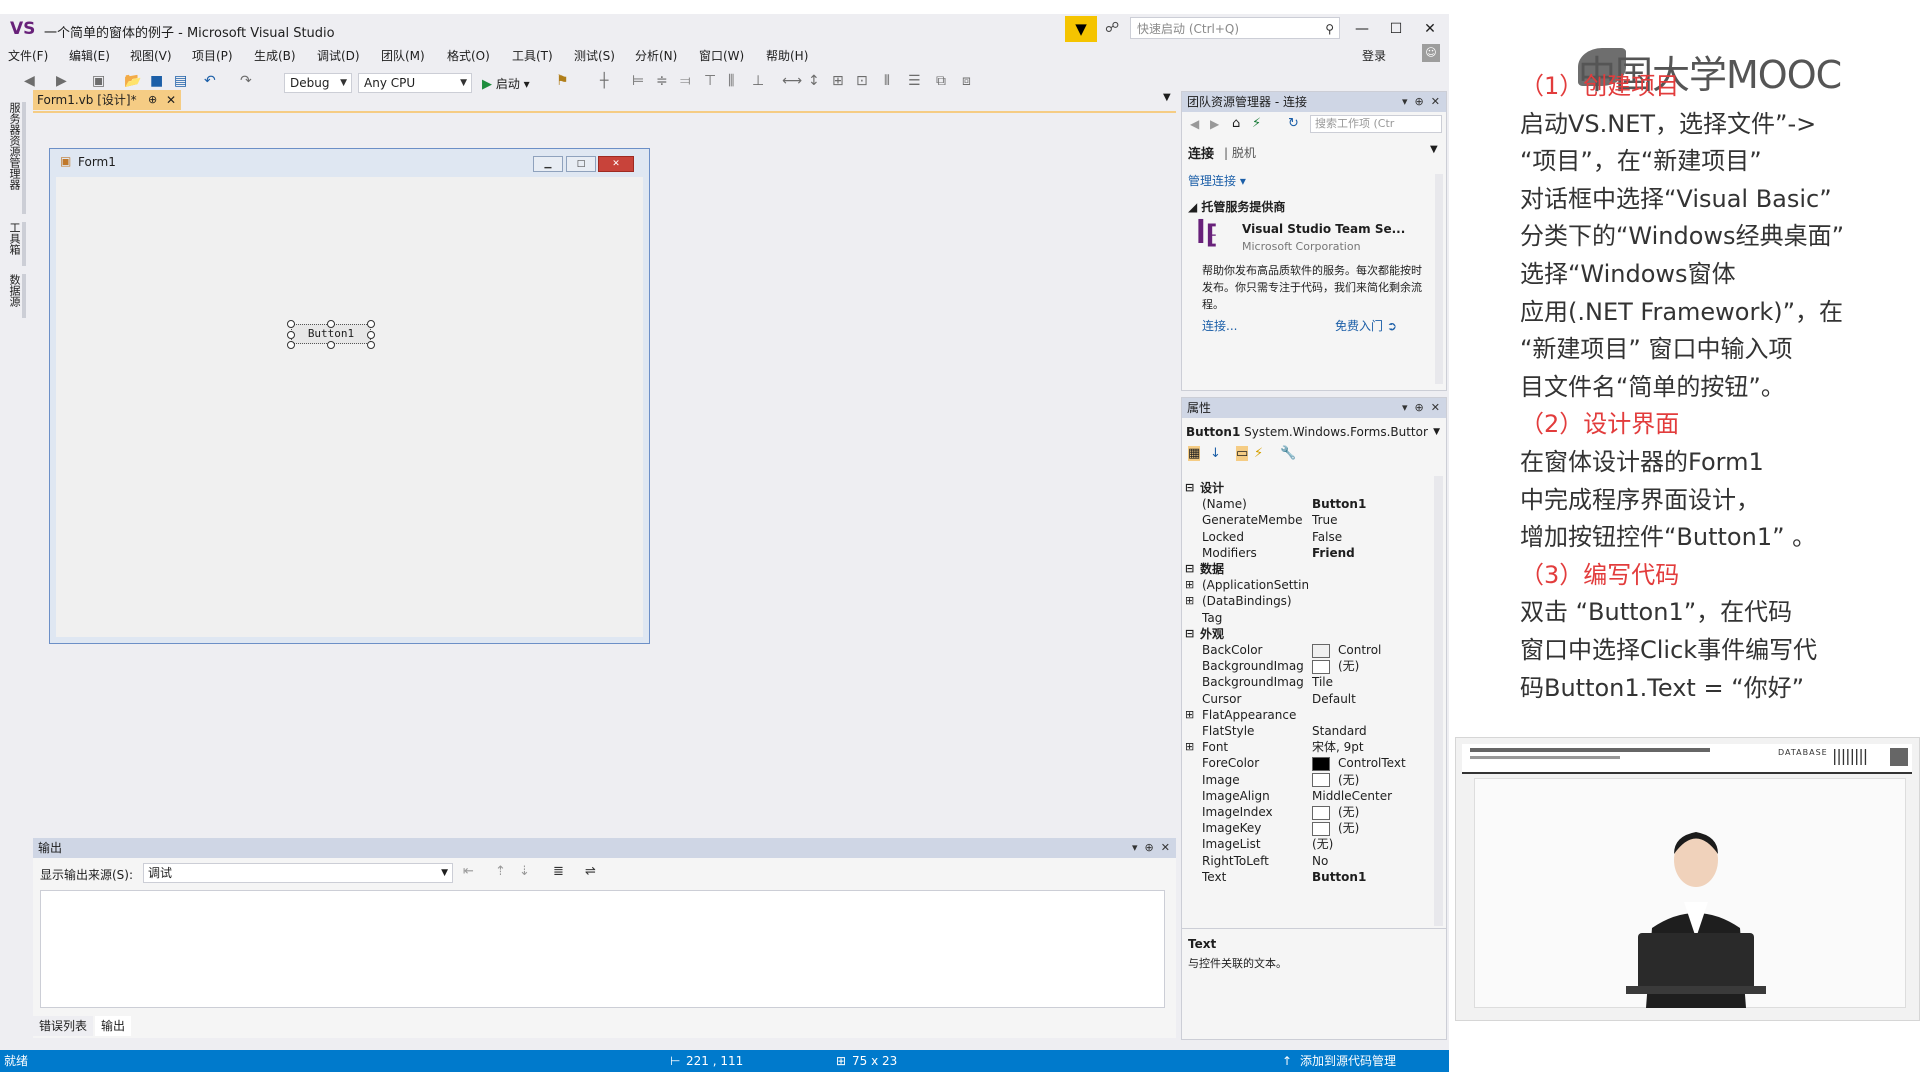  What do you see at coordinates (656, 55) in the screenshot?
I see `menu-analyze: 分析(N)` at bounding box center [656, 55].